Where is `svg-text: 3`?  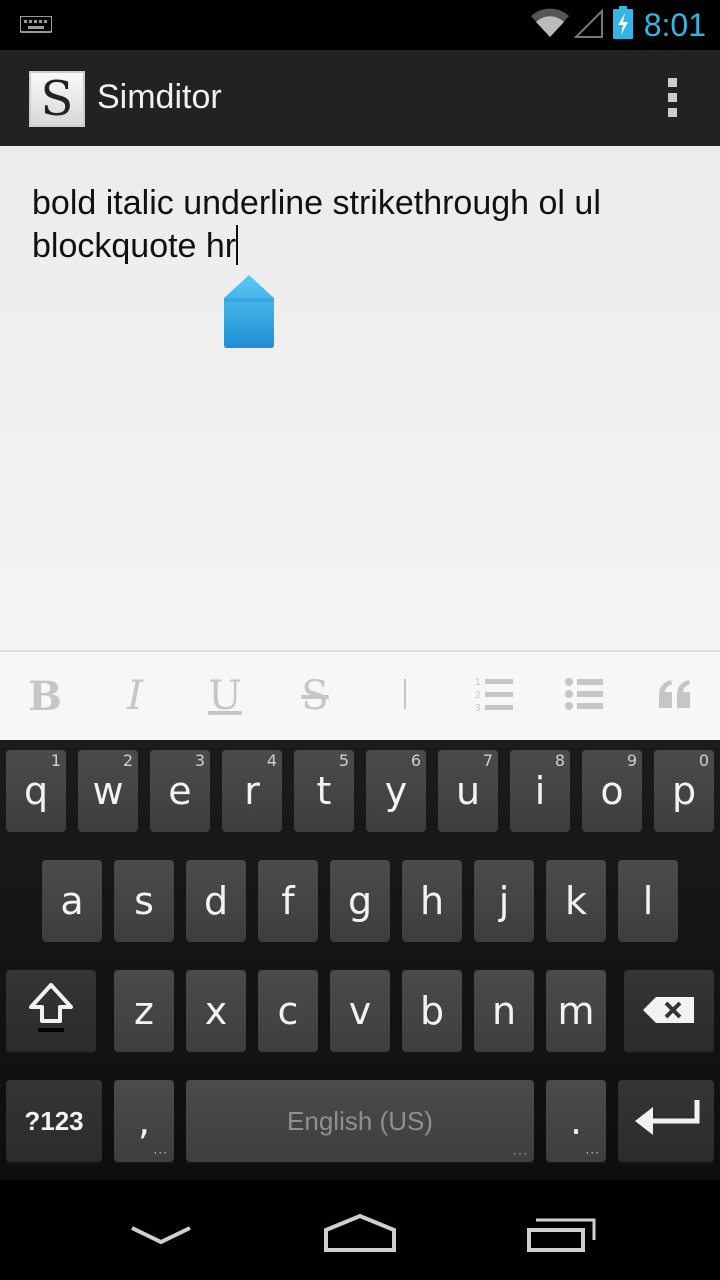
svg-text: 3 is located at coordinates (478, 708).